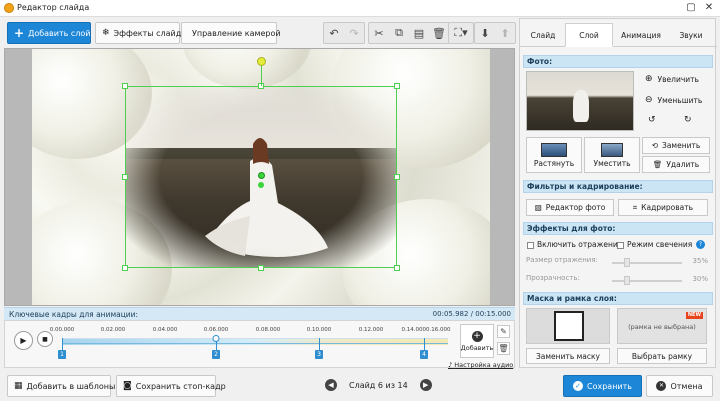  What do you see at coordinates (553, 278) in the screenshot?
I see `transparency-label: Прозрачность:` at bounding box center [553, 278].